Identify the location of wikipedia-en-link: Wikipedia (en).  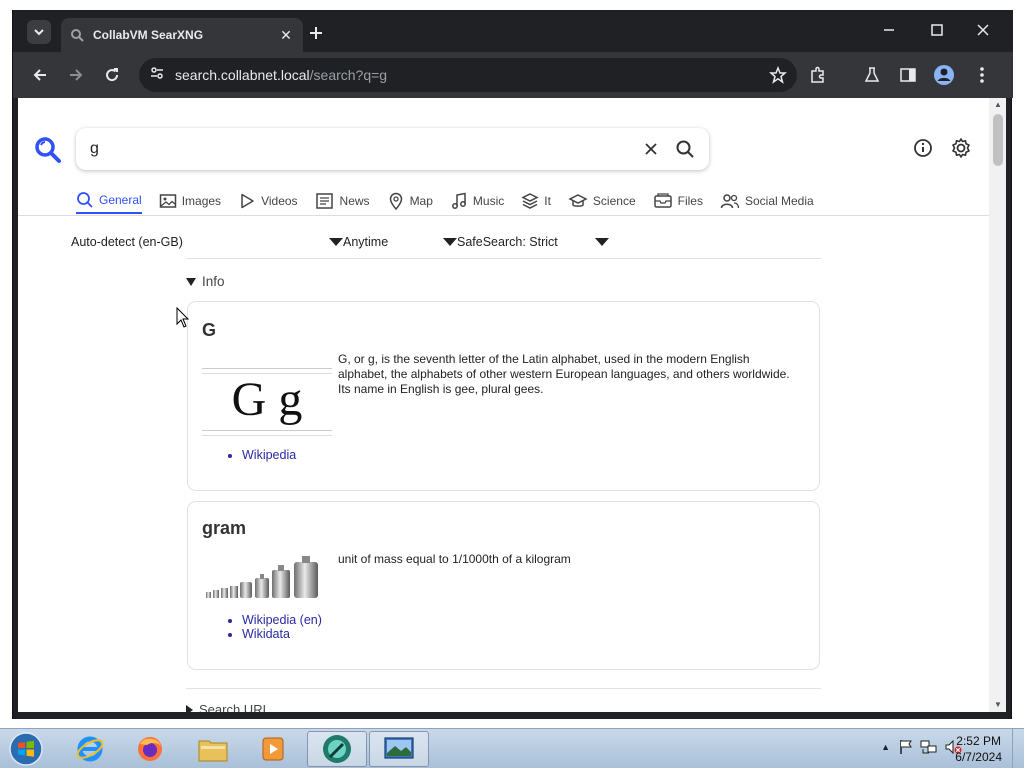
(282, 620).